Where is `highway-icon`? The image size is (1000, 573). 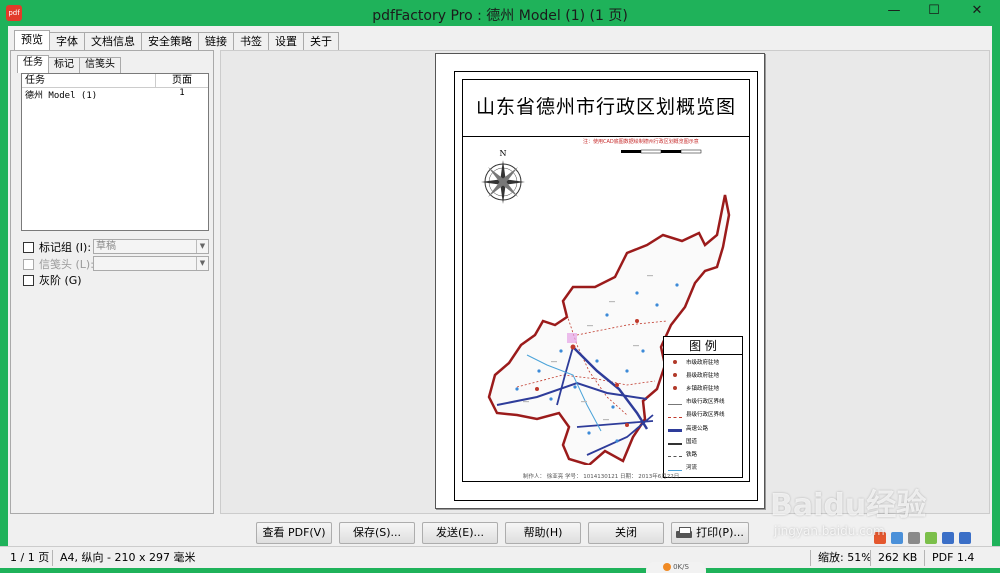 highway-icon is located at coordinates (675, 431).